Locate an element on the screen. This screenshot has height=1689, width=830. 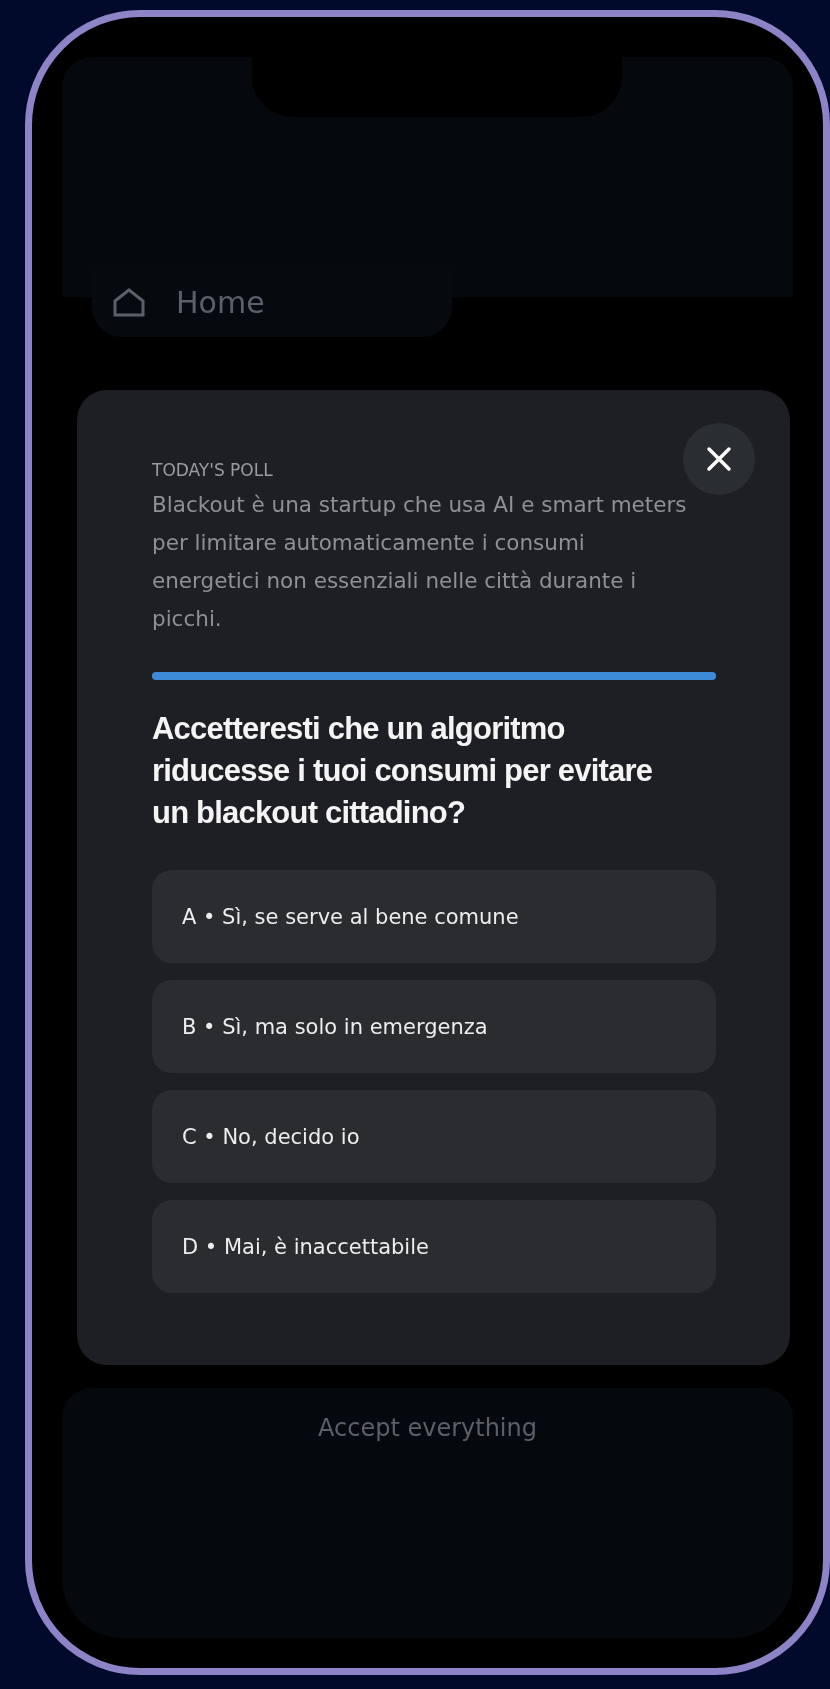
poll-description: Blackout è una startup che usa AI e smart meters per limitare automaticamente i consumi energetici non essenziali nelle città durante i picchi. is located at coordinates (420, 562).